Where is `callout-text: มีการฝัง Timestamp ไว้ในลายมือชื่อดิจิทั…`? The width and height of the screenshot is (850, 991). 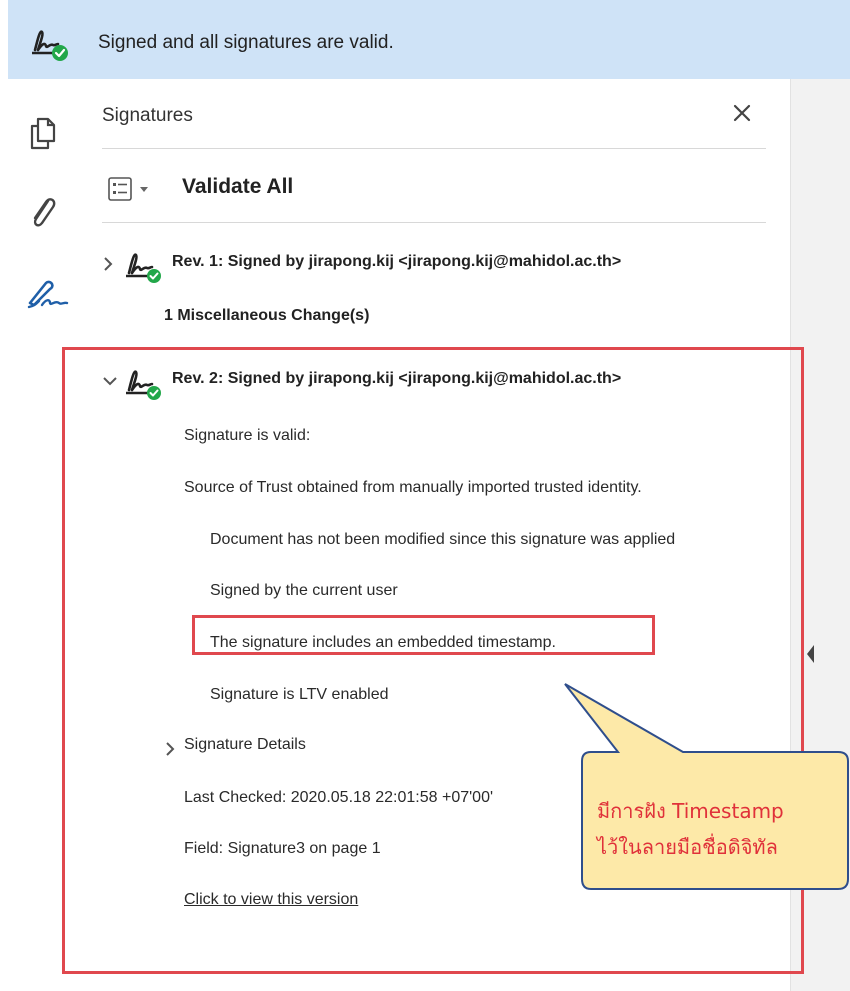
callout-text: มีการฝัง Timestamp ไว้ในลายมือชื่อดิจิทั… is located at coordinates (717, 829).